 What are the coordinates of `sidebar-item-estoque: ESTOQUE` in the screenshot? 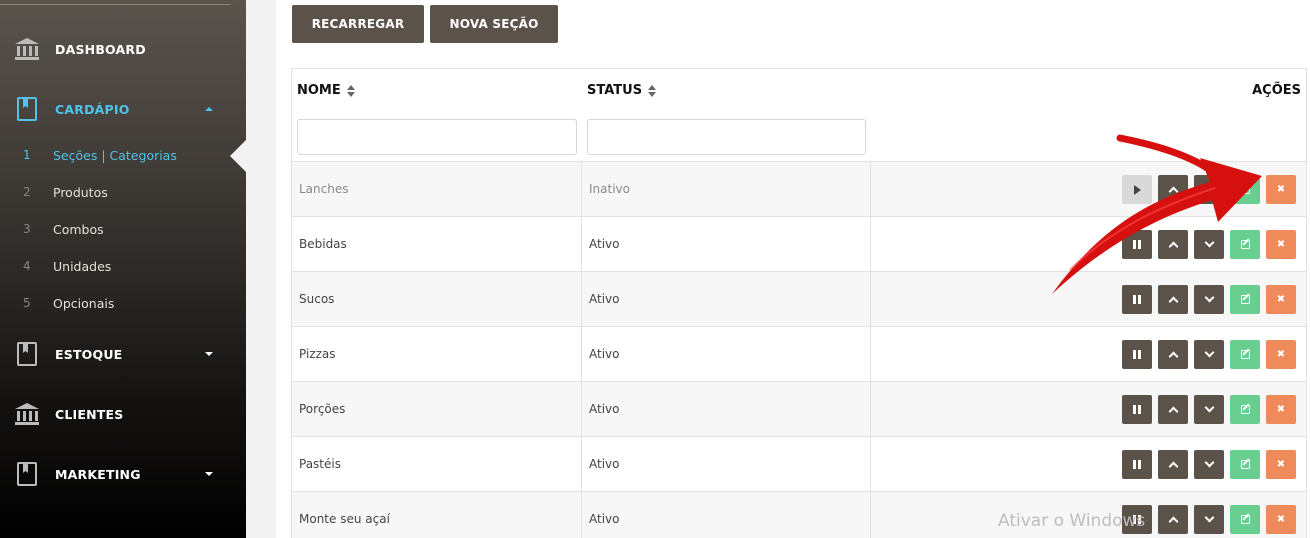 It's located at (123, 354).